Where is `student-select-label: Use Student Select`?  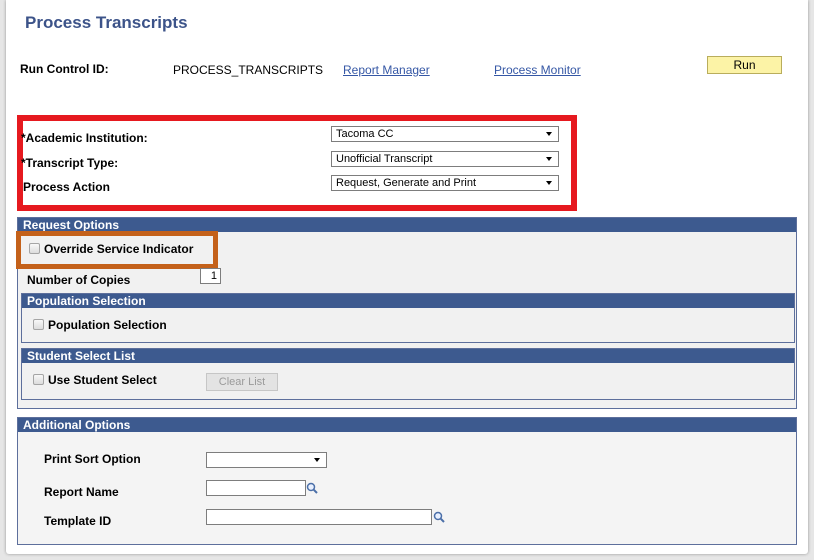 student-select-label: Use Student Select is located at coordinates (102, 380).